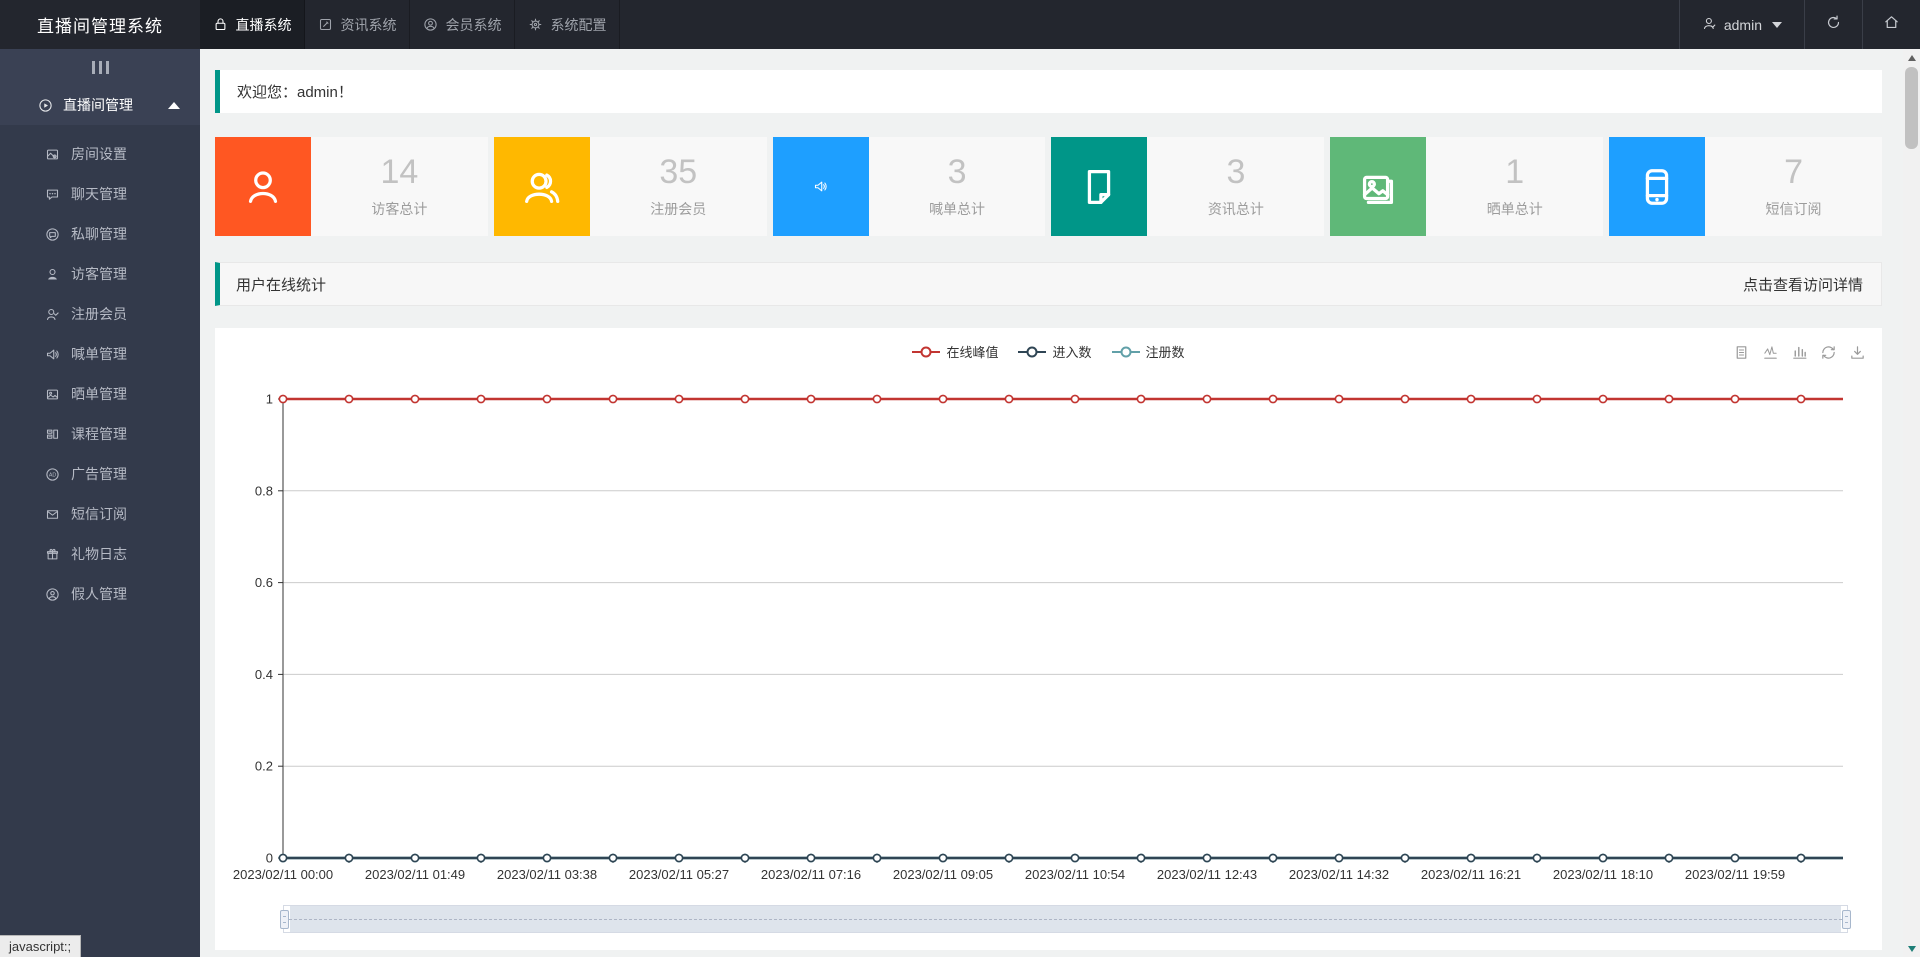 The height and width of the screenshot is (957, 1920). What do you see at coordinates (1911, 108) in the screenshot?
I see `scrollbar-thumb` at bounding box center [1911, 108].